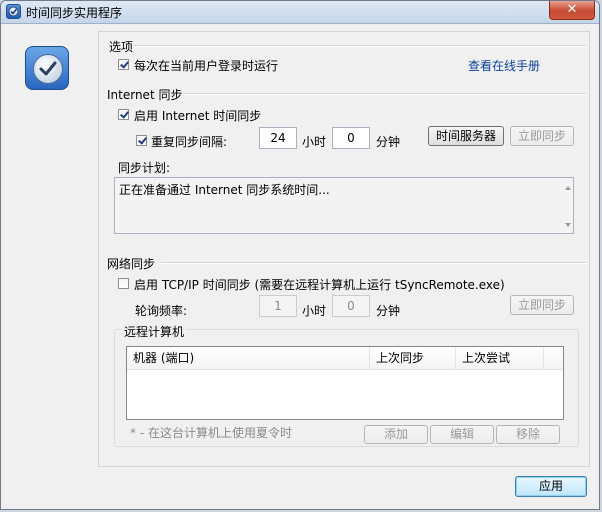 The height and width of the screenshot is (512, 602). Describe the element at coordinates (466, 136) in the screenshot. I see `time-server-button: 时间服务器` at that location.